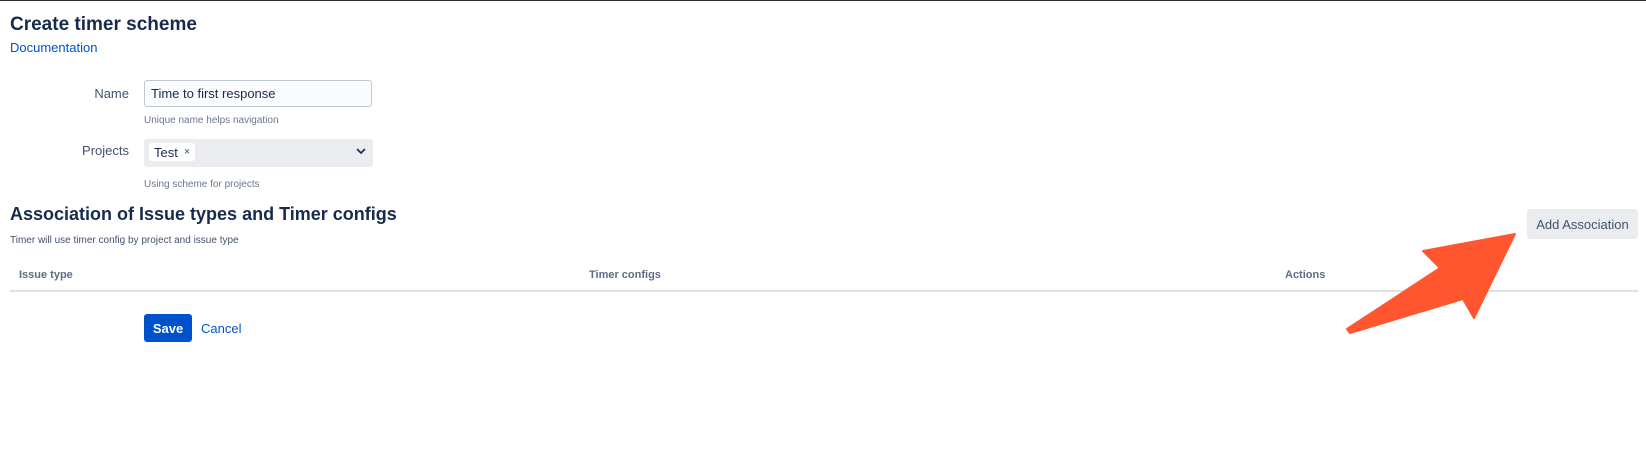  I want to click on column-header-timer-configs: Timer configs, so click(625, 275).